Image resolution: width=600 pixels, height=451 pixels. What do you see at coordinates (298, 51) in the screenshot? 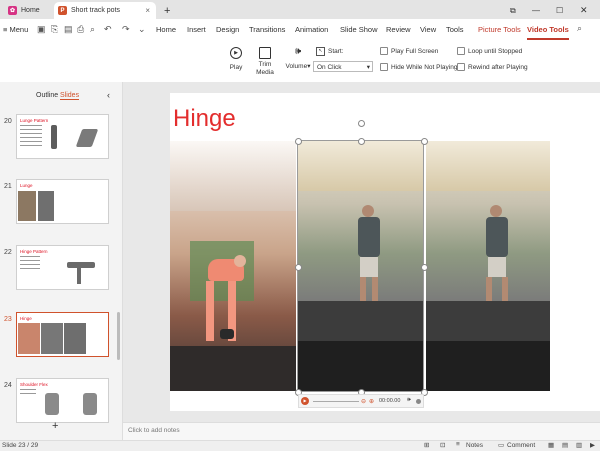
I see `speaker-icon: 🕪` at bounding box center [298, 51].